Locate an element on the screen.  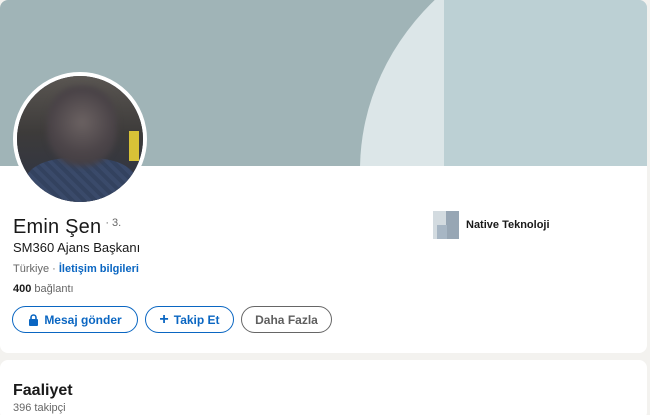
company-name: Native Teknoloji is located at coordinates (508, 225).